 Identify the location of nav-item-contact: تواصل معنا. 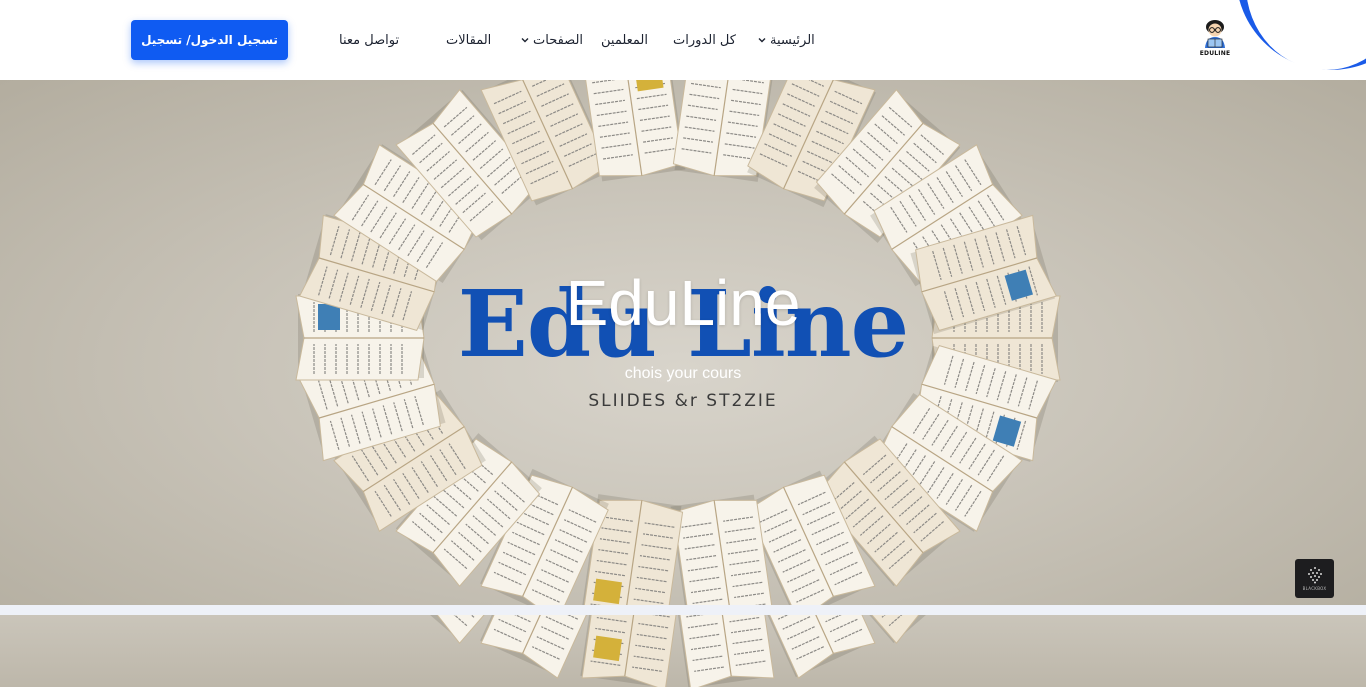
(369, 40).